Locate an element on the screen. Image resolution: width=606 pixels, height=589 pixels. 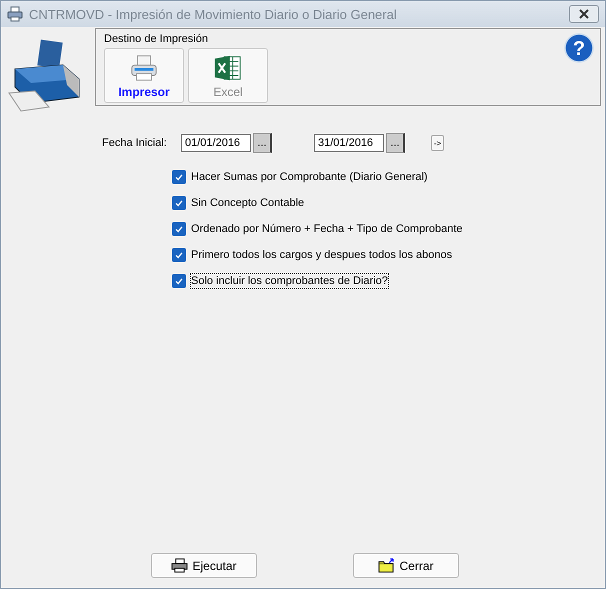
date-label: Fecha Inicial: is located at coordinates (135, 143).